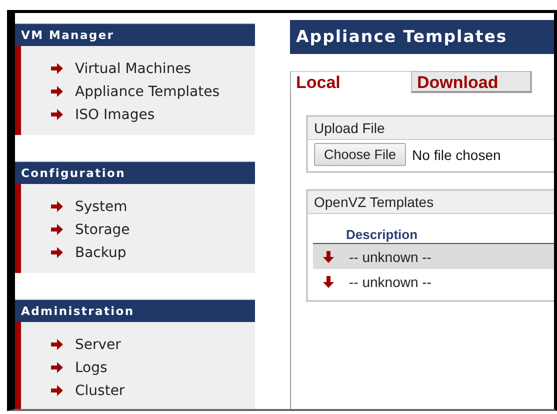  I want to click on section-header: Configuration, so click(135, 172).